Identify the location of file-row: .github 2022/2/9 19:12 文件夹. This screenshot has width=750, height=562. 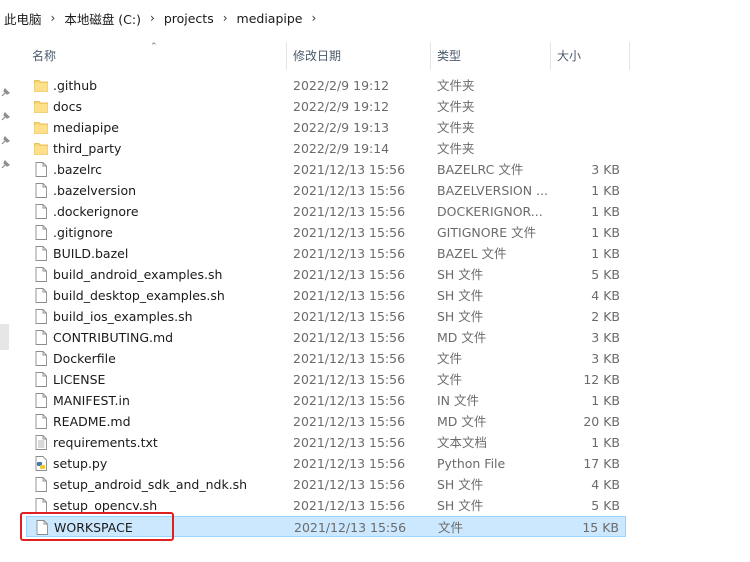
(326, 85).